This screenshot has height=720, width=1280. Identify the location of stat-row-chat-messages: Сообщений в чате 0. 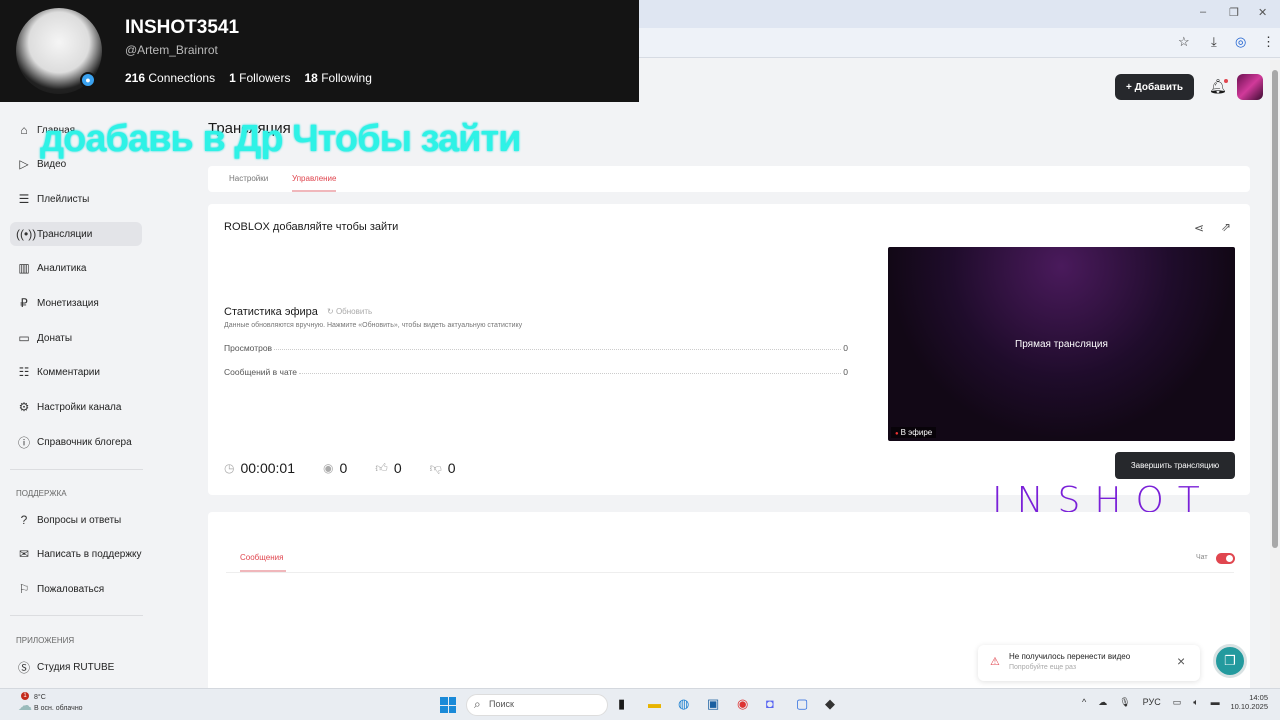
(536, 372).